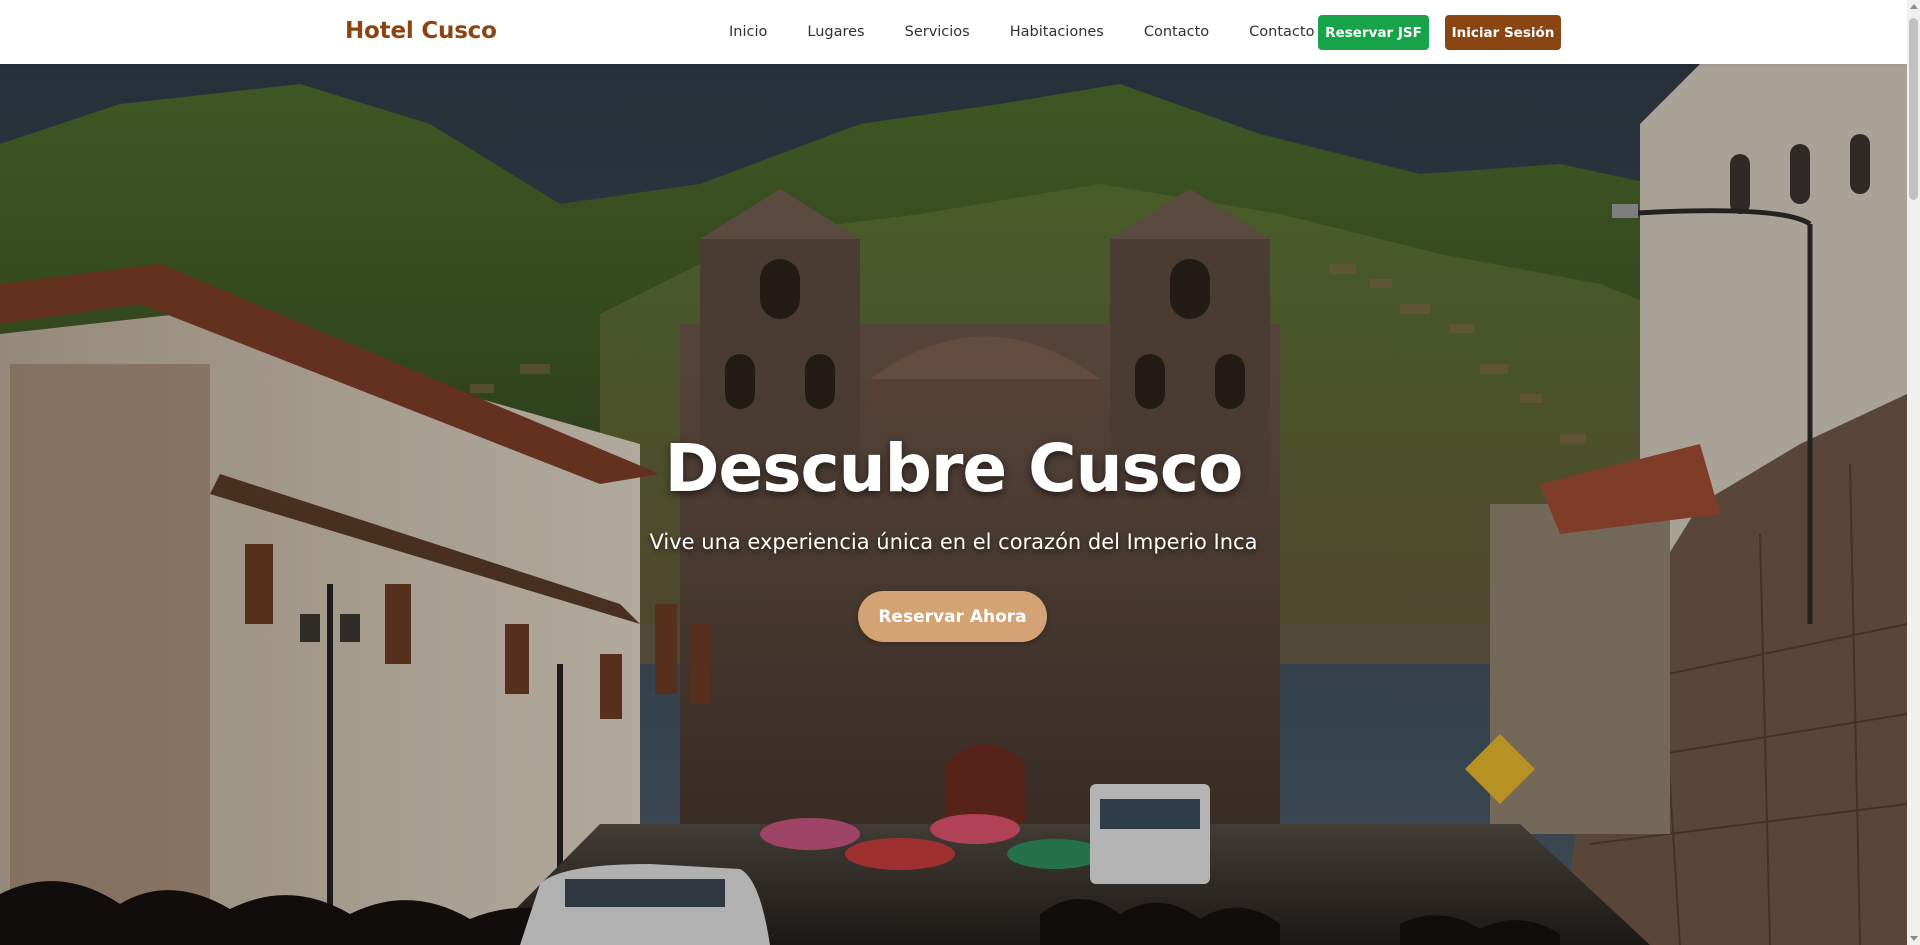 This screenshot has height=945, width=1920. What do you see at coordinates (748, 32) in the screenshot?
I see `nav-link-inicio: Inicio` at bounding box center [748, 32].